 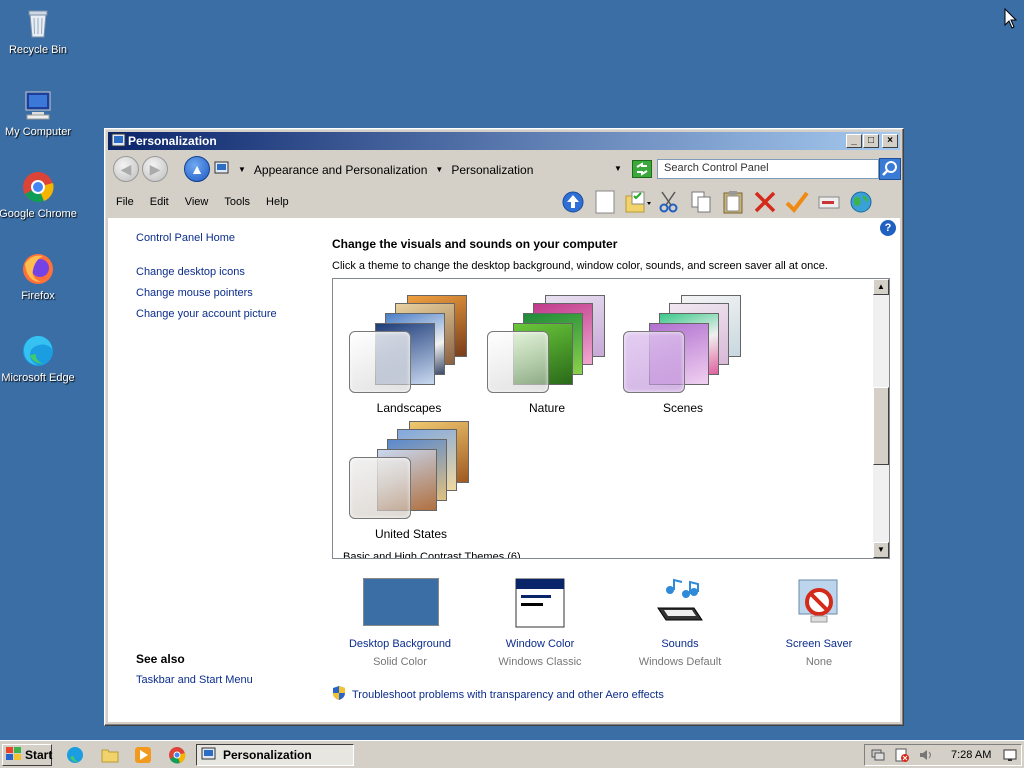 I want to click on scroll-down-icon: ▼, so click(x=881, y=550).